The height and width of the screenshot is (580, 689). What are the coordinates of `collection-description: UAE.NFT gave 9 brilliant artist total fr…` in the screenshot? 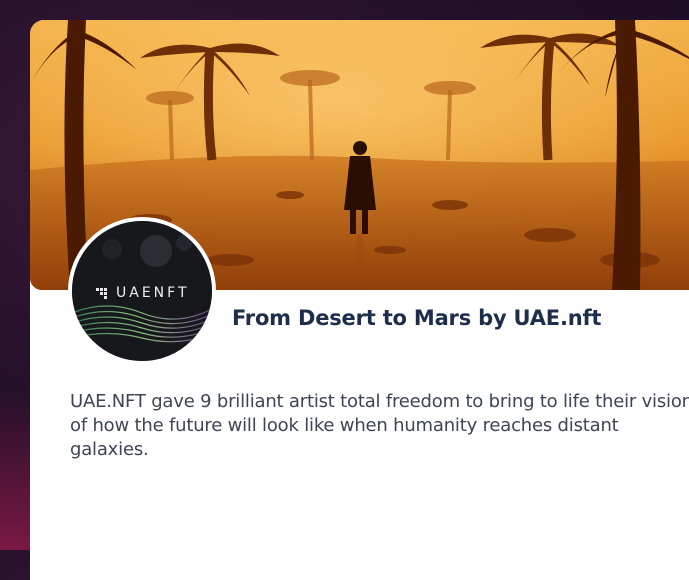 It's located at (379, 425).